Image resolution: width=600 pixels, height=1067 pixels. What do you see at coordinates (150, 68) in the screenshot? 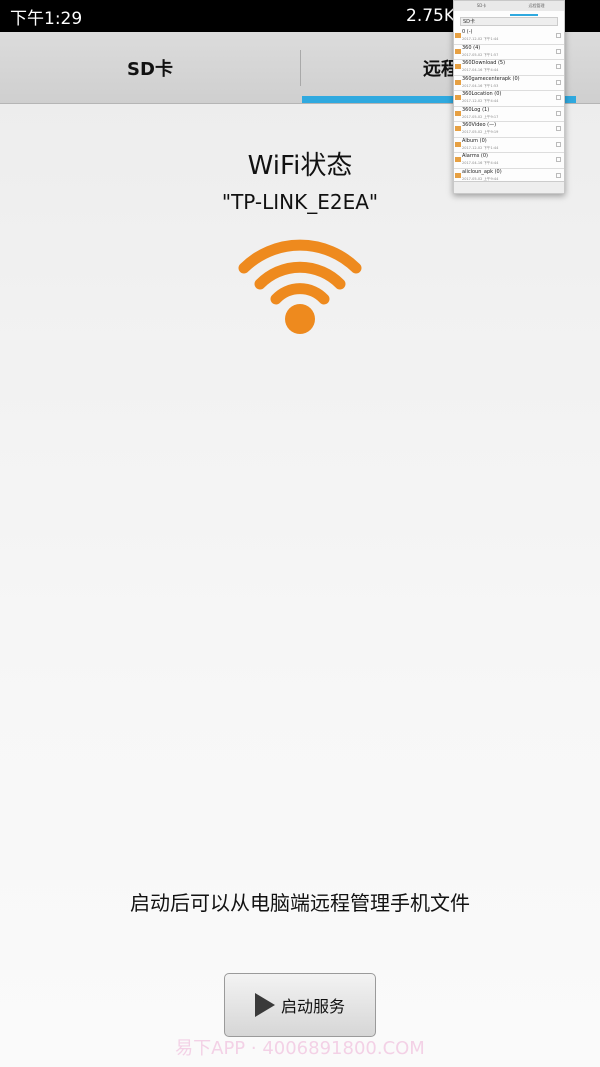
I see `tab-sd-card: SD卡` at bounding box center [150, 68].